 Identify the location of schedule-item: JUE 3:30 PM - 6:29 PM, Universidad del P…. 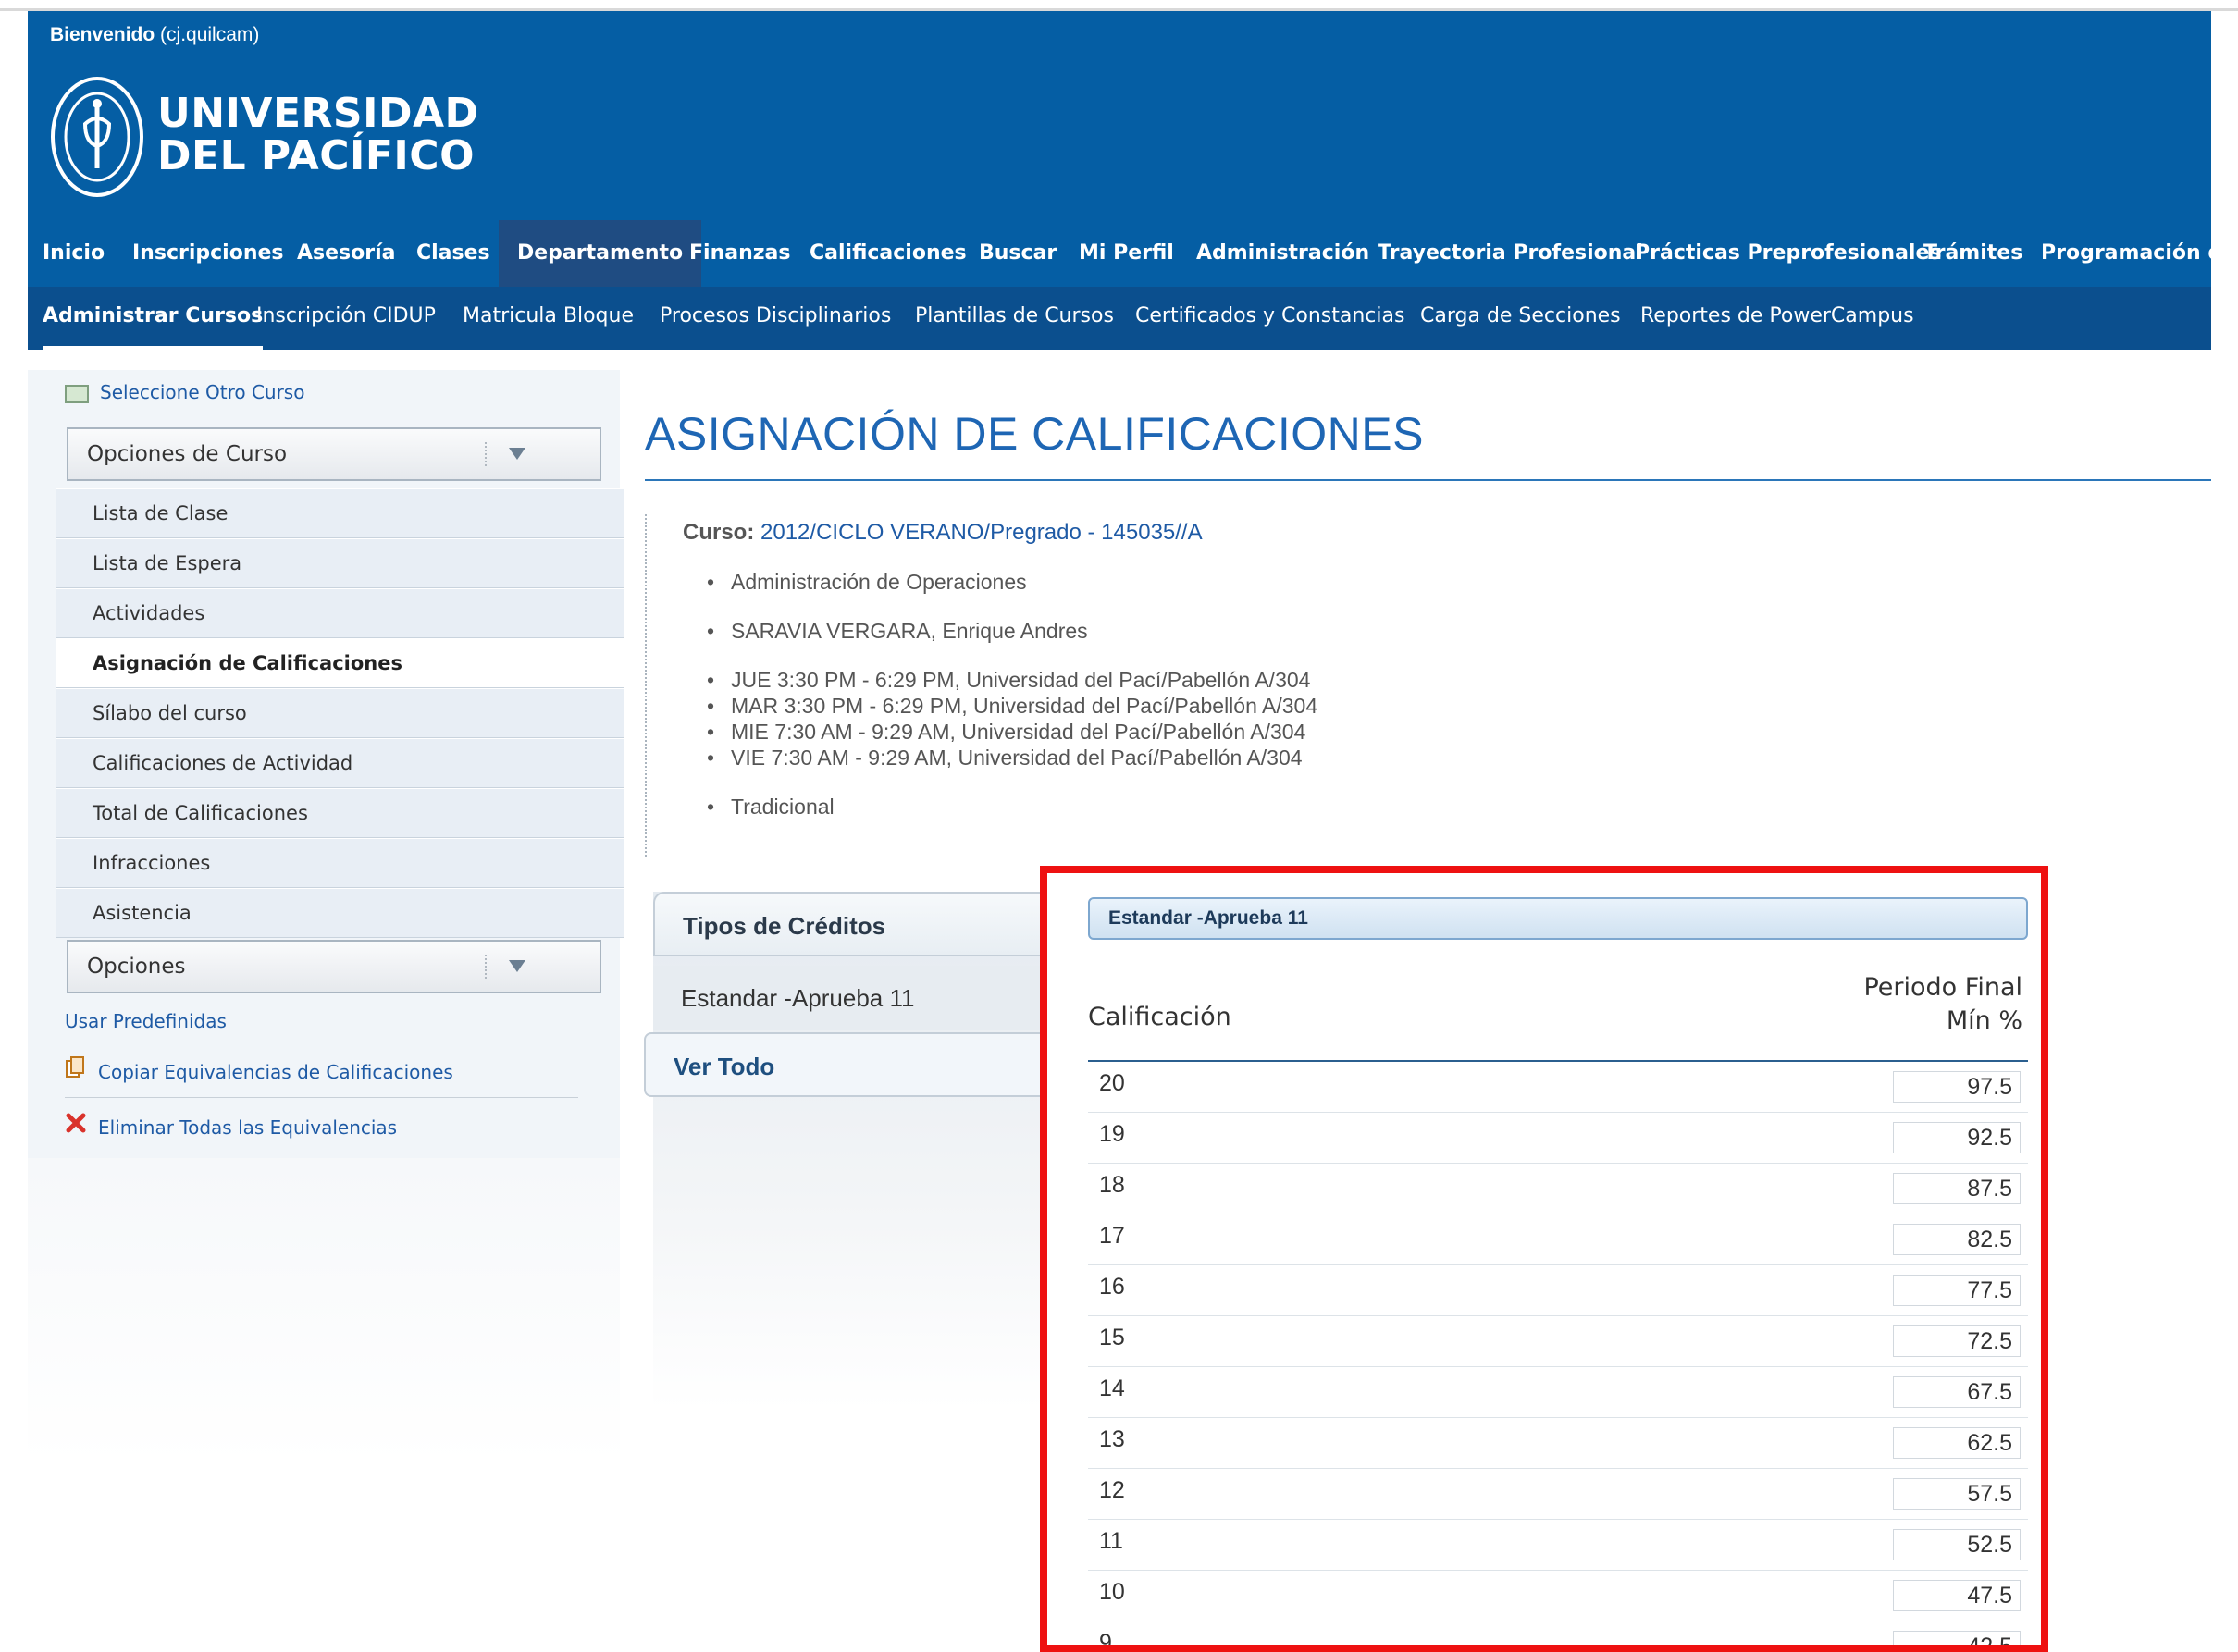
(1008, 680).